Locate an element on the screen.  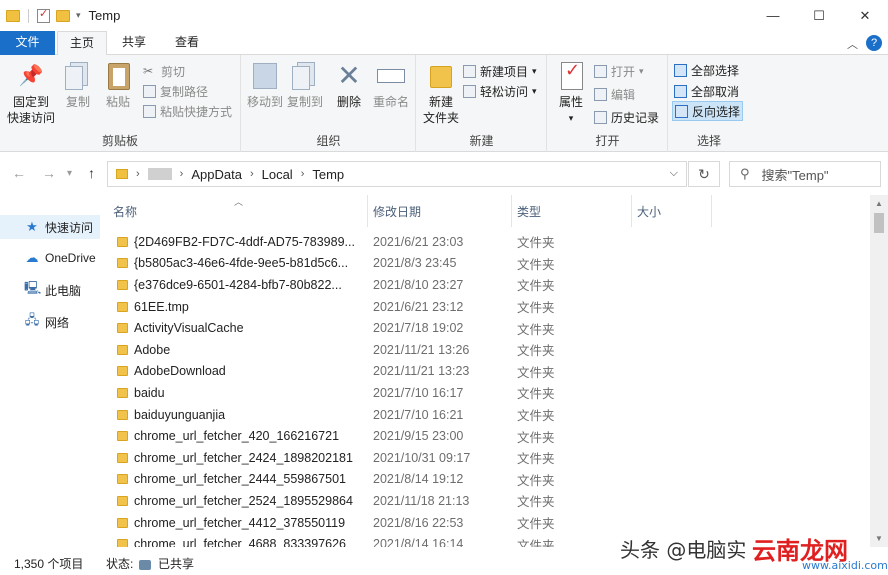
column-header-modified: 修改日期 is located at coordinates (440, 211).